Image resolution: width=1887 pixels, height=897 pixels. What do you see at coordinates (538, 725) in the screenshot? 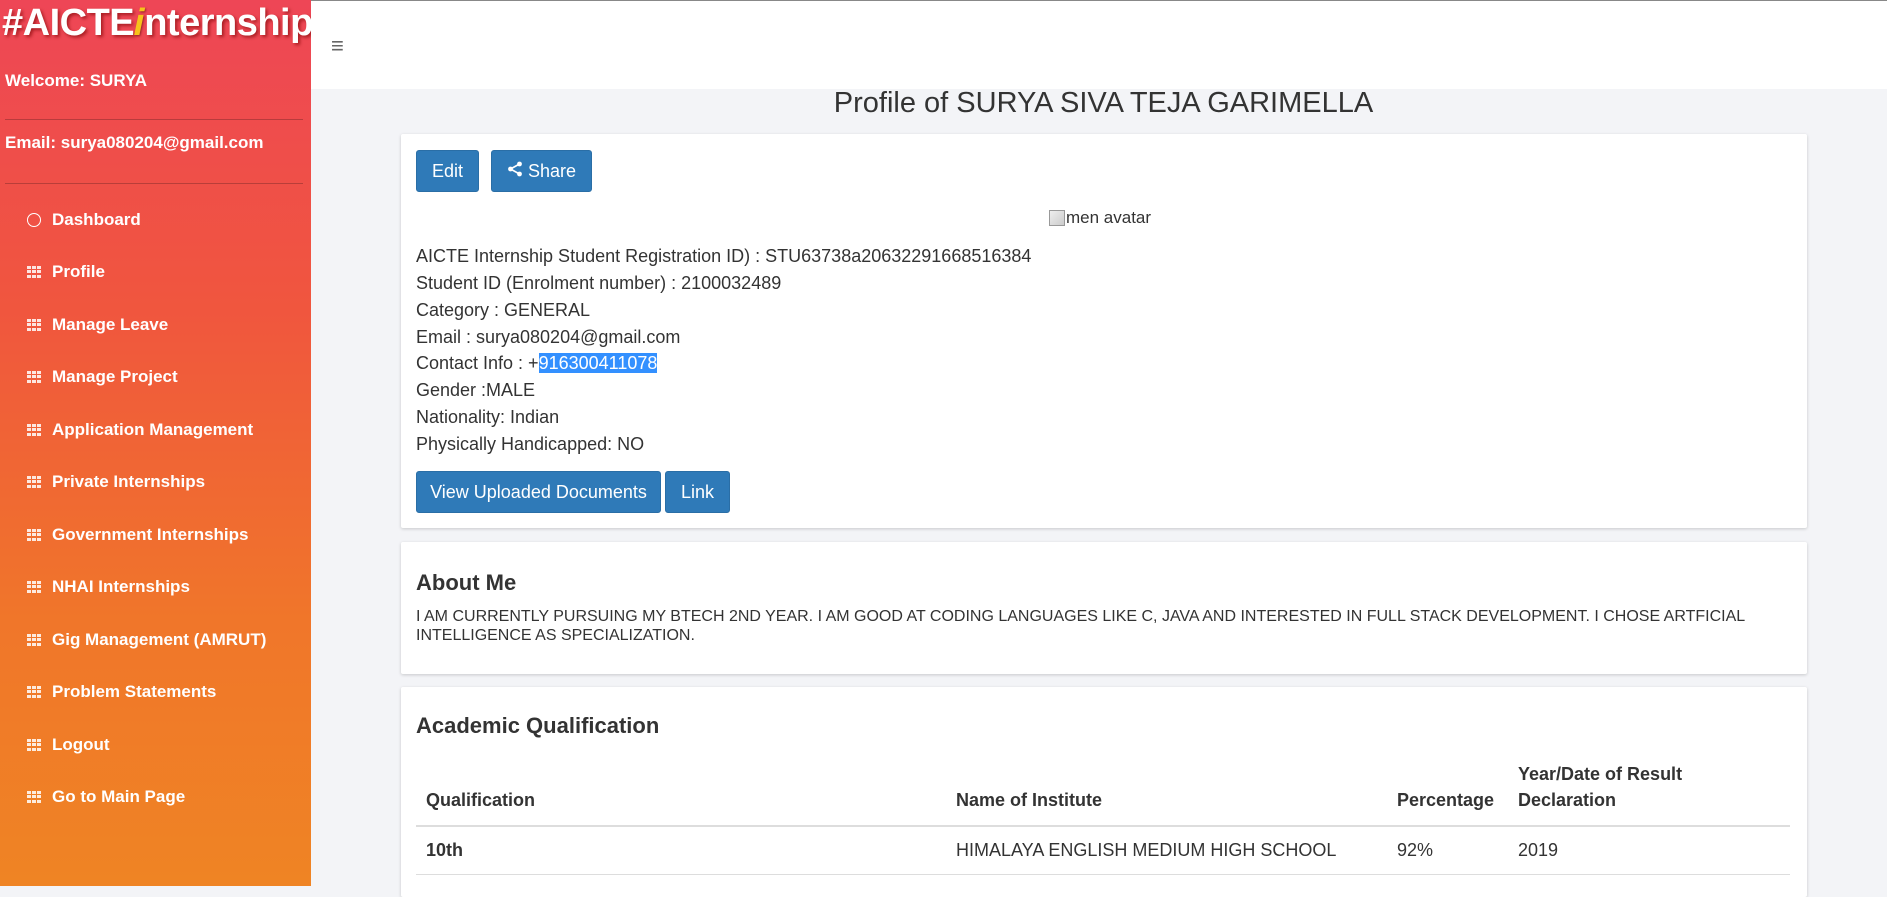
I see `academic-qualification-title: Academic Qualification` at bounding box center [538, 725].